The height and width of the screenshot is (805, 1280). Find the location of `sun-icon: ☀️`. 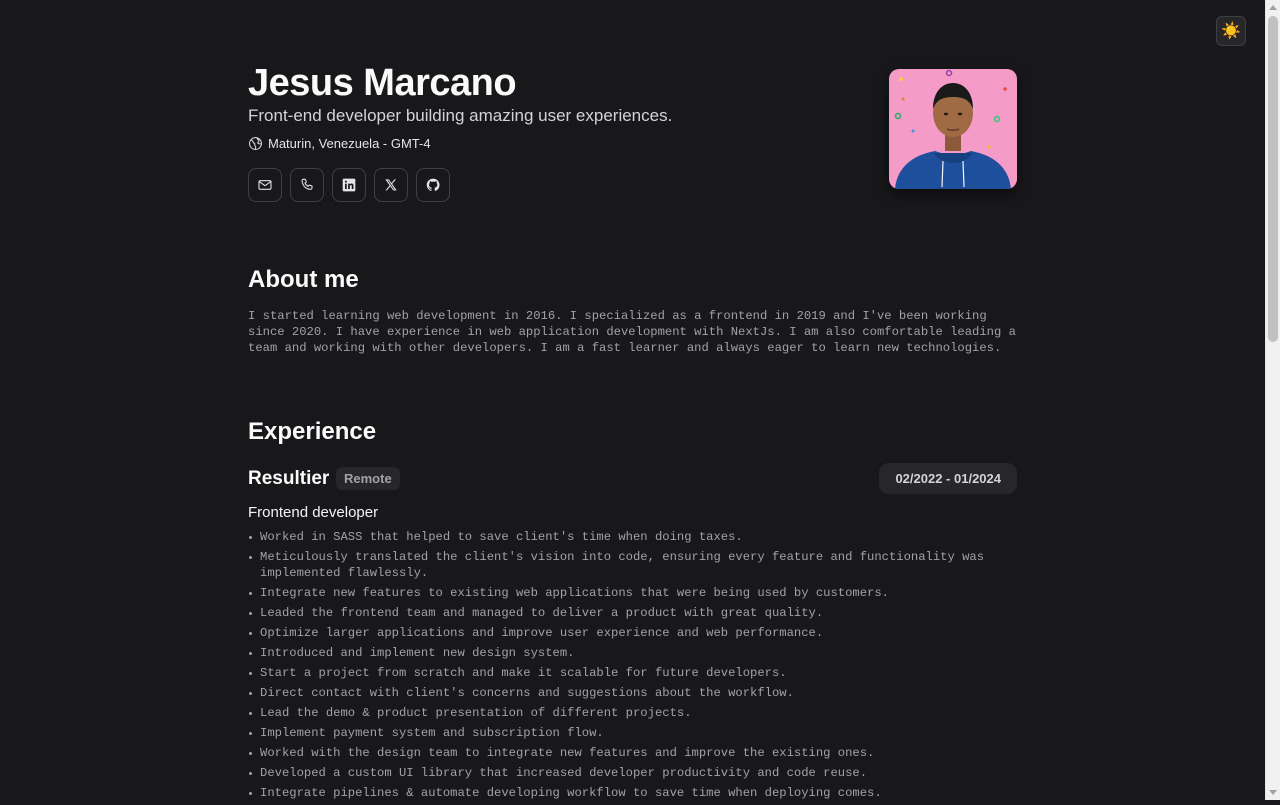

sun-icon: ☀️ is located at coordinates (1231, 31).